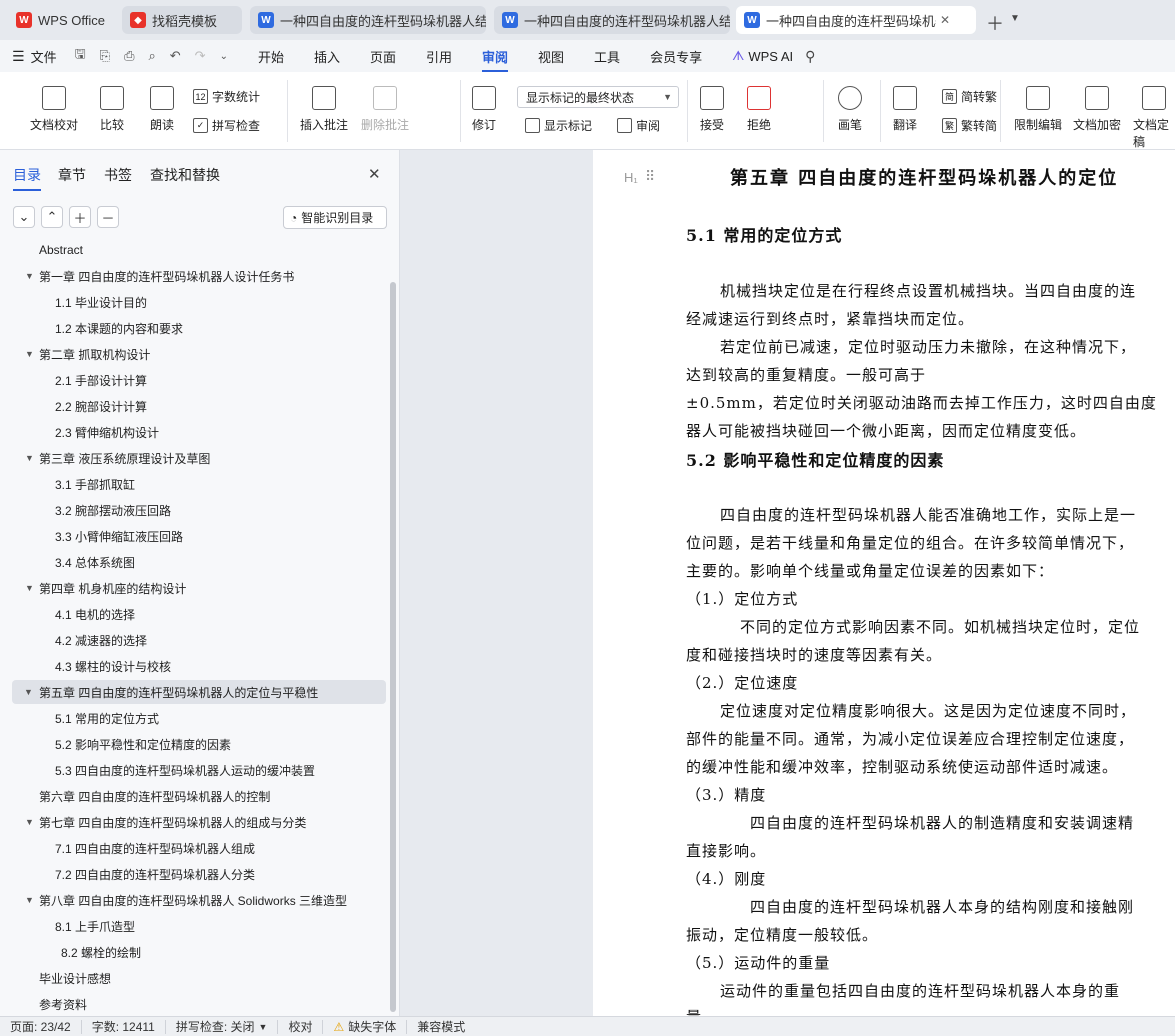 The width and height of the screenshot is (1175, 1036). I want to click on menu-member: 会员专享, so click(676, 56).